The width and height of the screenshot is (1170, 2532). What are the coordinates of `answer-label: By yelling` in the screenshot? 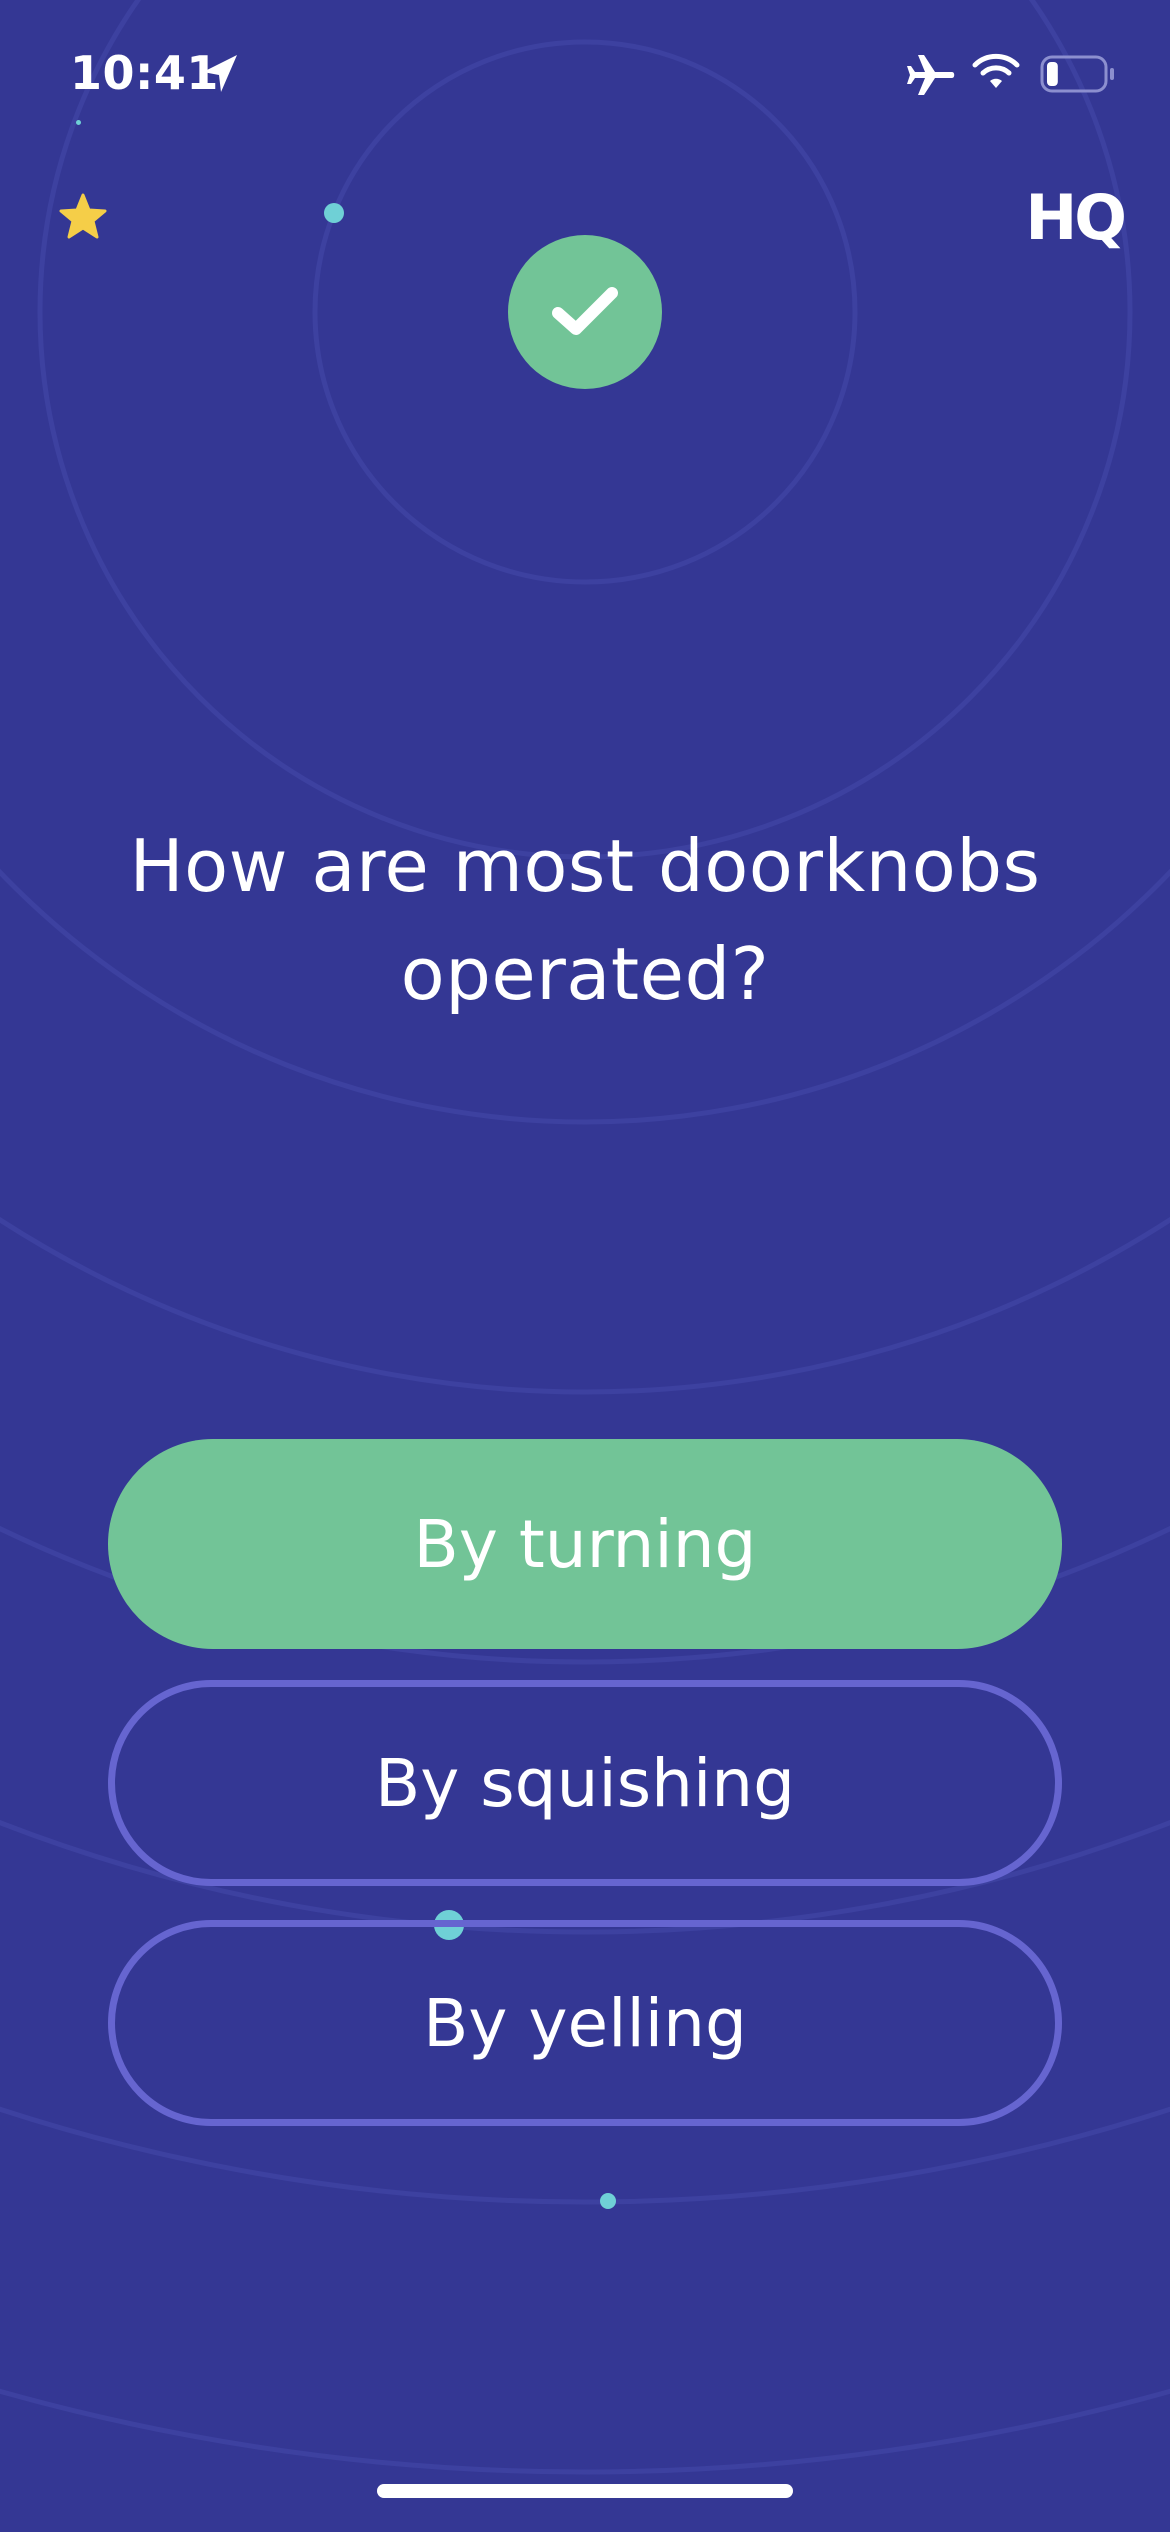 It's located at (585, 2023).